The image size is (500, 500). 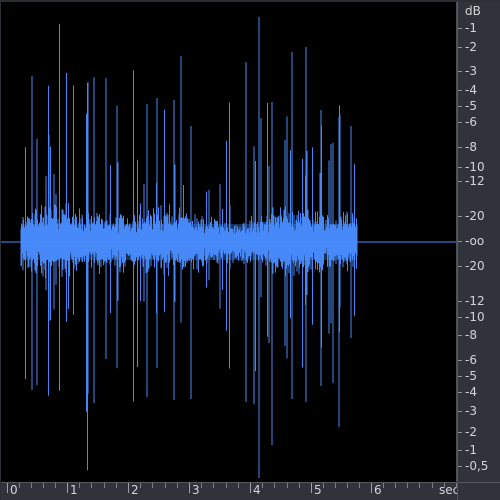 What do you see at coordinates (241, 491) in the screenshot?
I see `time-ruler: sec 0123456` at bounding box center [241, 491].